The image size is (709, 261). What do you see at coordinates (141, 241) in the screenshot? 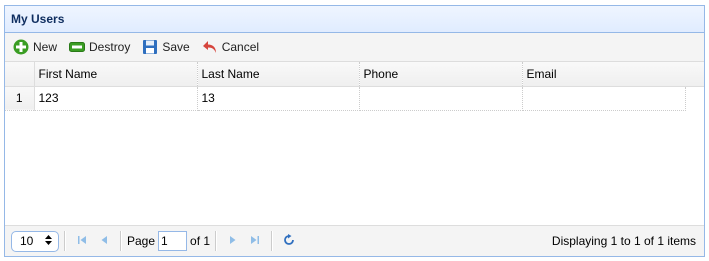
I see `page-label: Page` at bounding box center [141, 241].